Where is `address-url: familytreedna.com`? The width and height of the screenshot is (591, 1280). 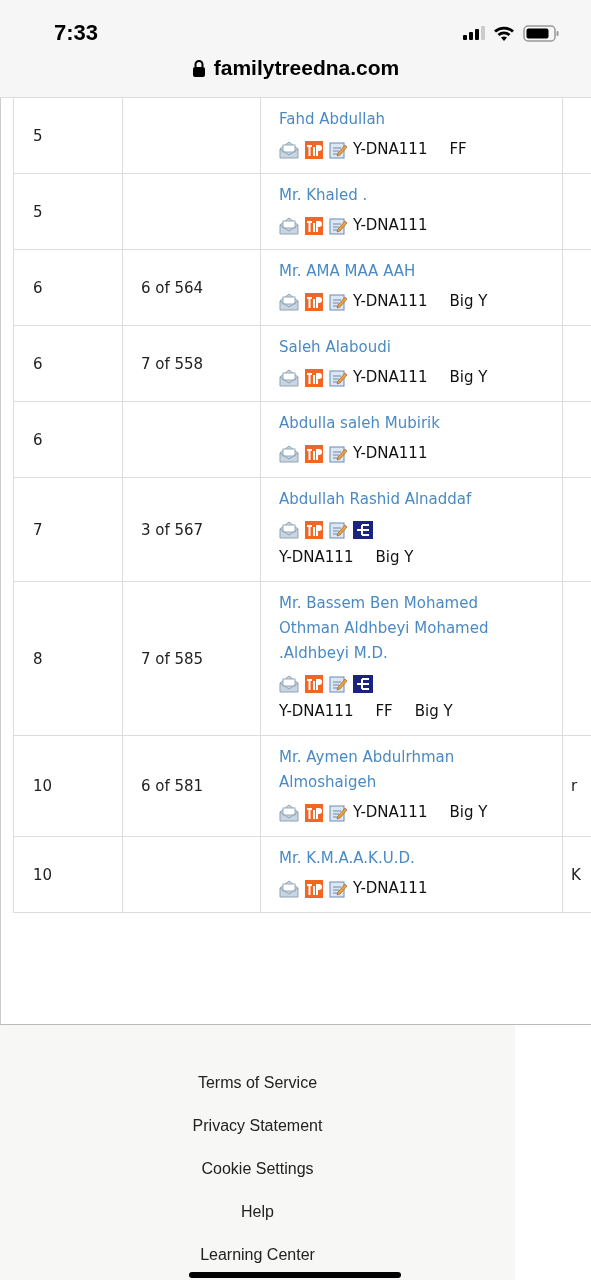 address-url: familytreedna.com is located at coordinates (306, 68).